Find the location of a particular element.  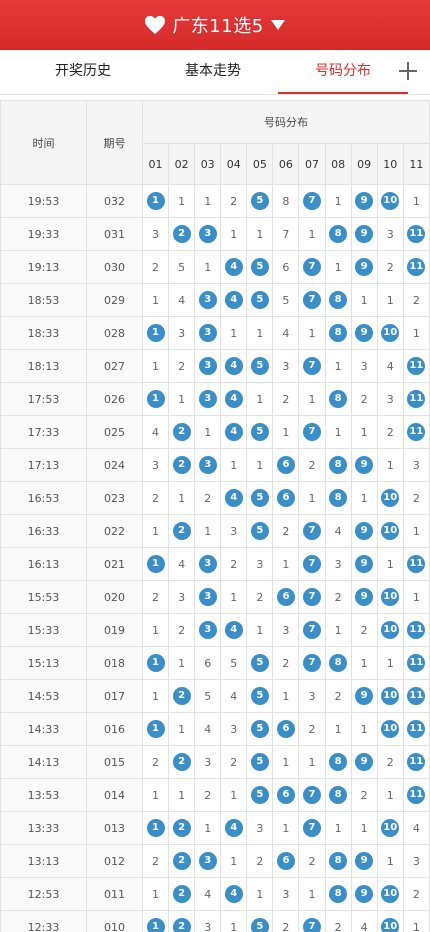

drawn-number-ball: 6 is located at coordinates (285, 729).